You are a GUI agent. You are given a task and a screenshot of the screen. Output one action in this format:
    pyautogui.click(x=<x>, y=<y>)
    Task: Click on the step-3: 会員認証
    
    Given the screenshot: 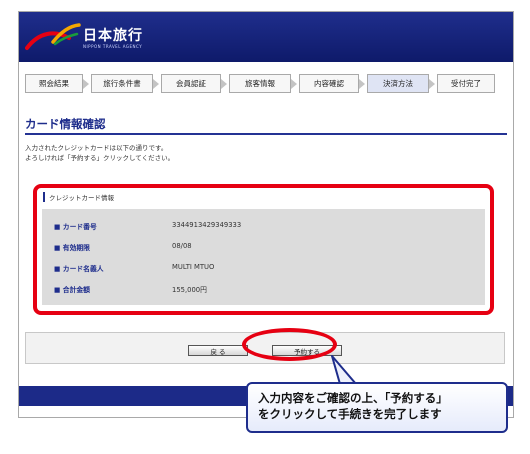 What is the action you would take?
    pyautogui.click(x=194, y=83)
    